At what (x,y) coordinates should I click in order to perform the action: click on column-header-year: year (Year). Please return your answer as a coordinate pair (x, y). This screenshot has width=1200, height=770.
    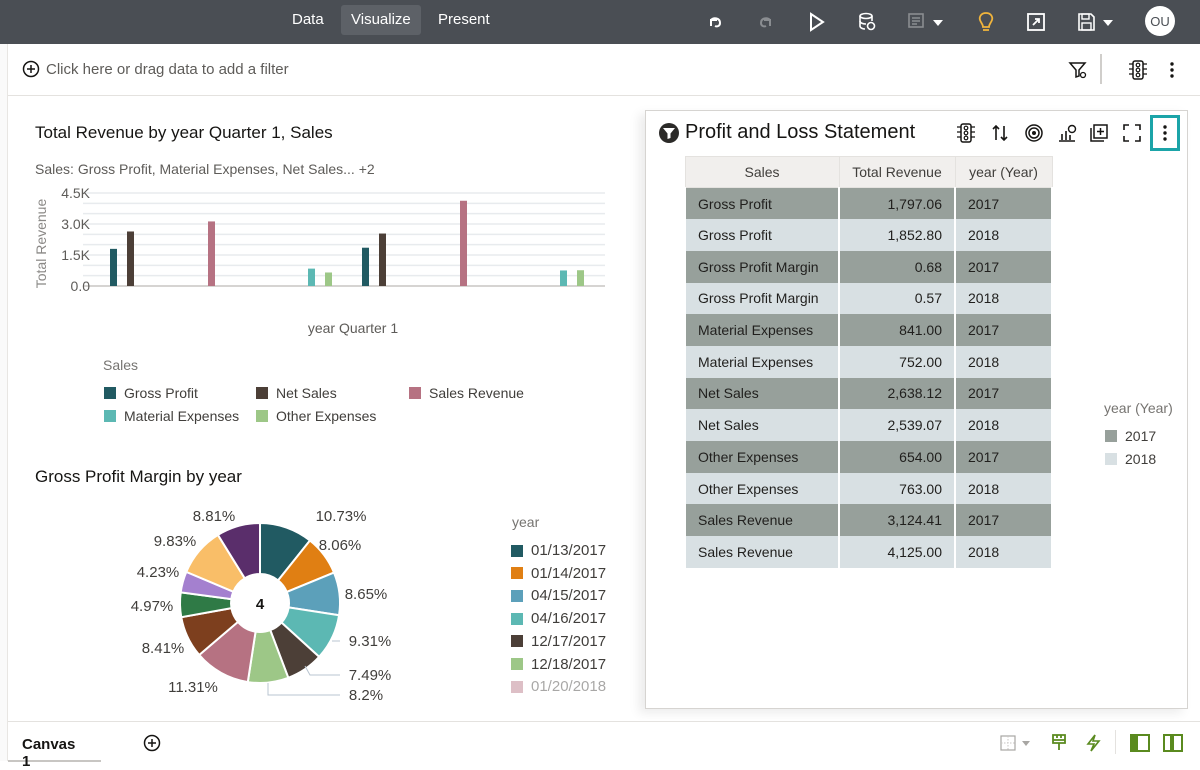
    Looking at the image, I should click on (1003, 172).